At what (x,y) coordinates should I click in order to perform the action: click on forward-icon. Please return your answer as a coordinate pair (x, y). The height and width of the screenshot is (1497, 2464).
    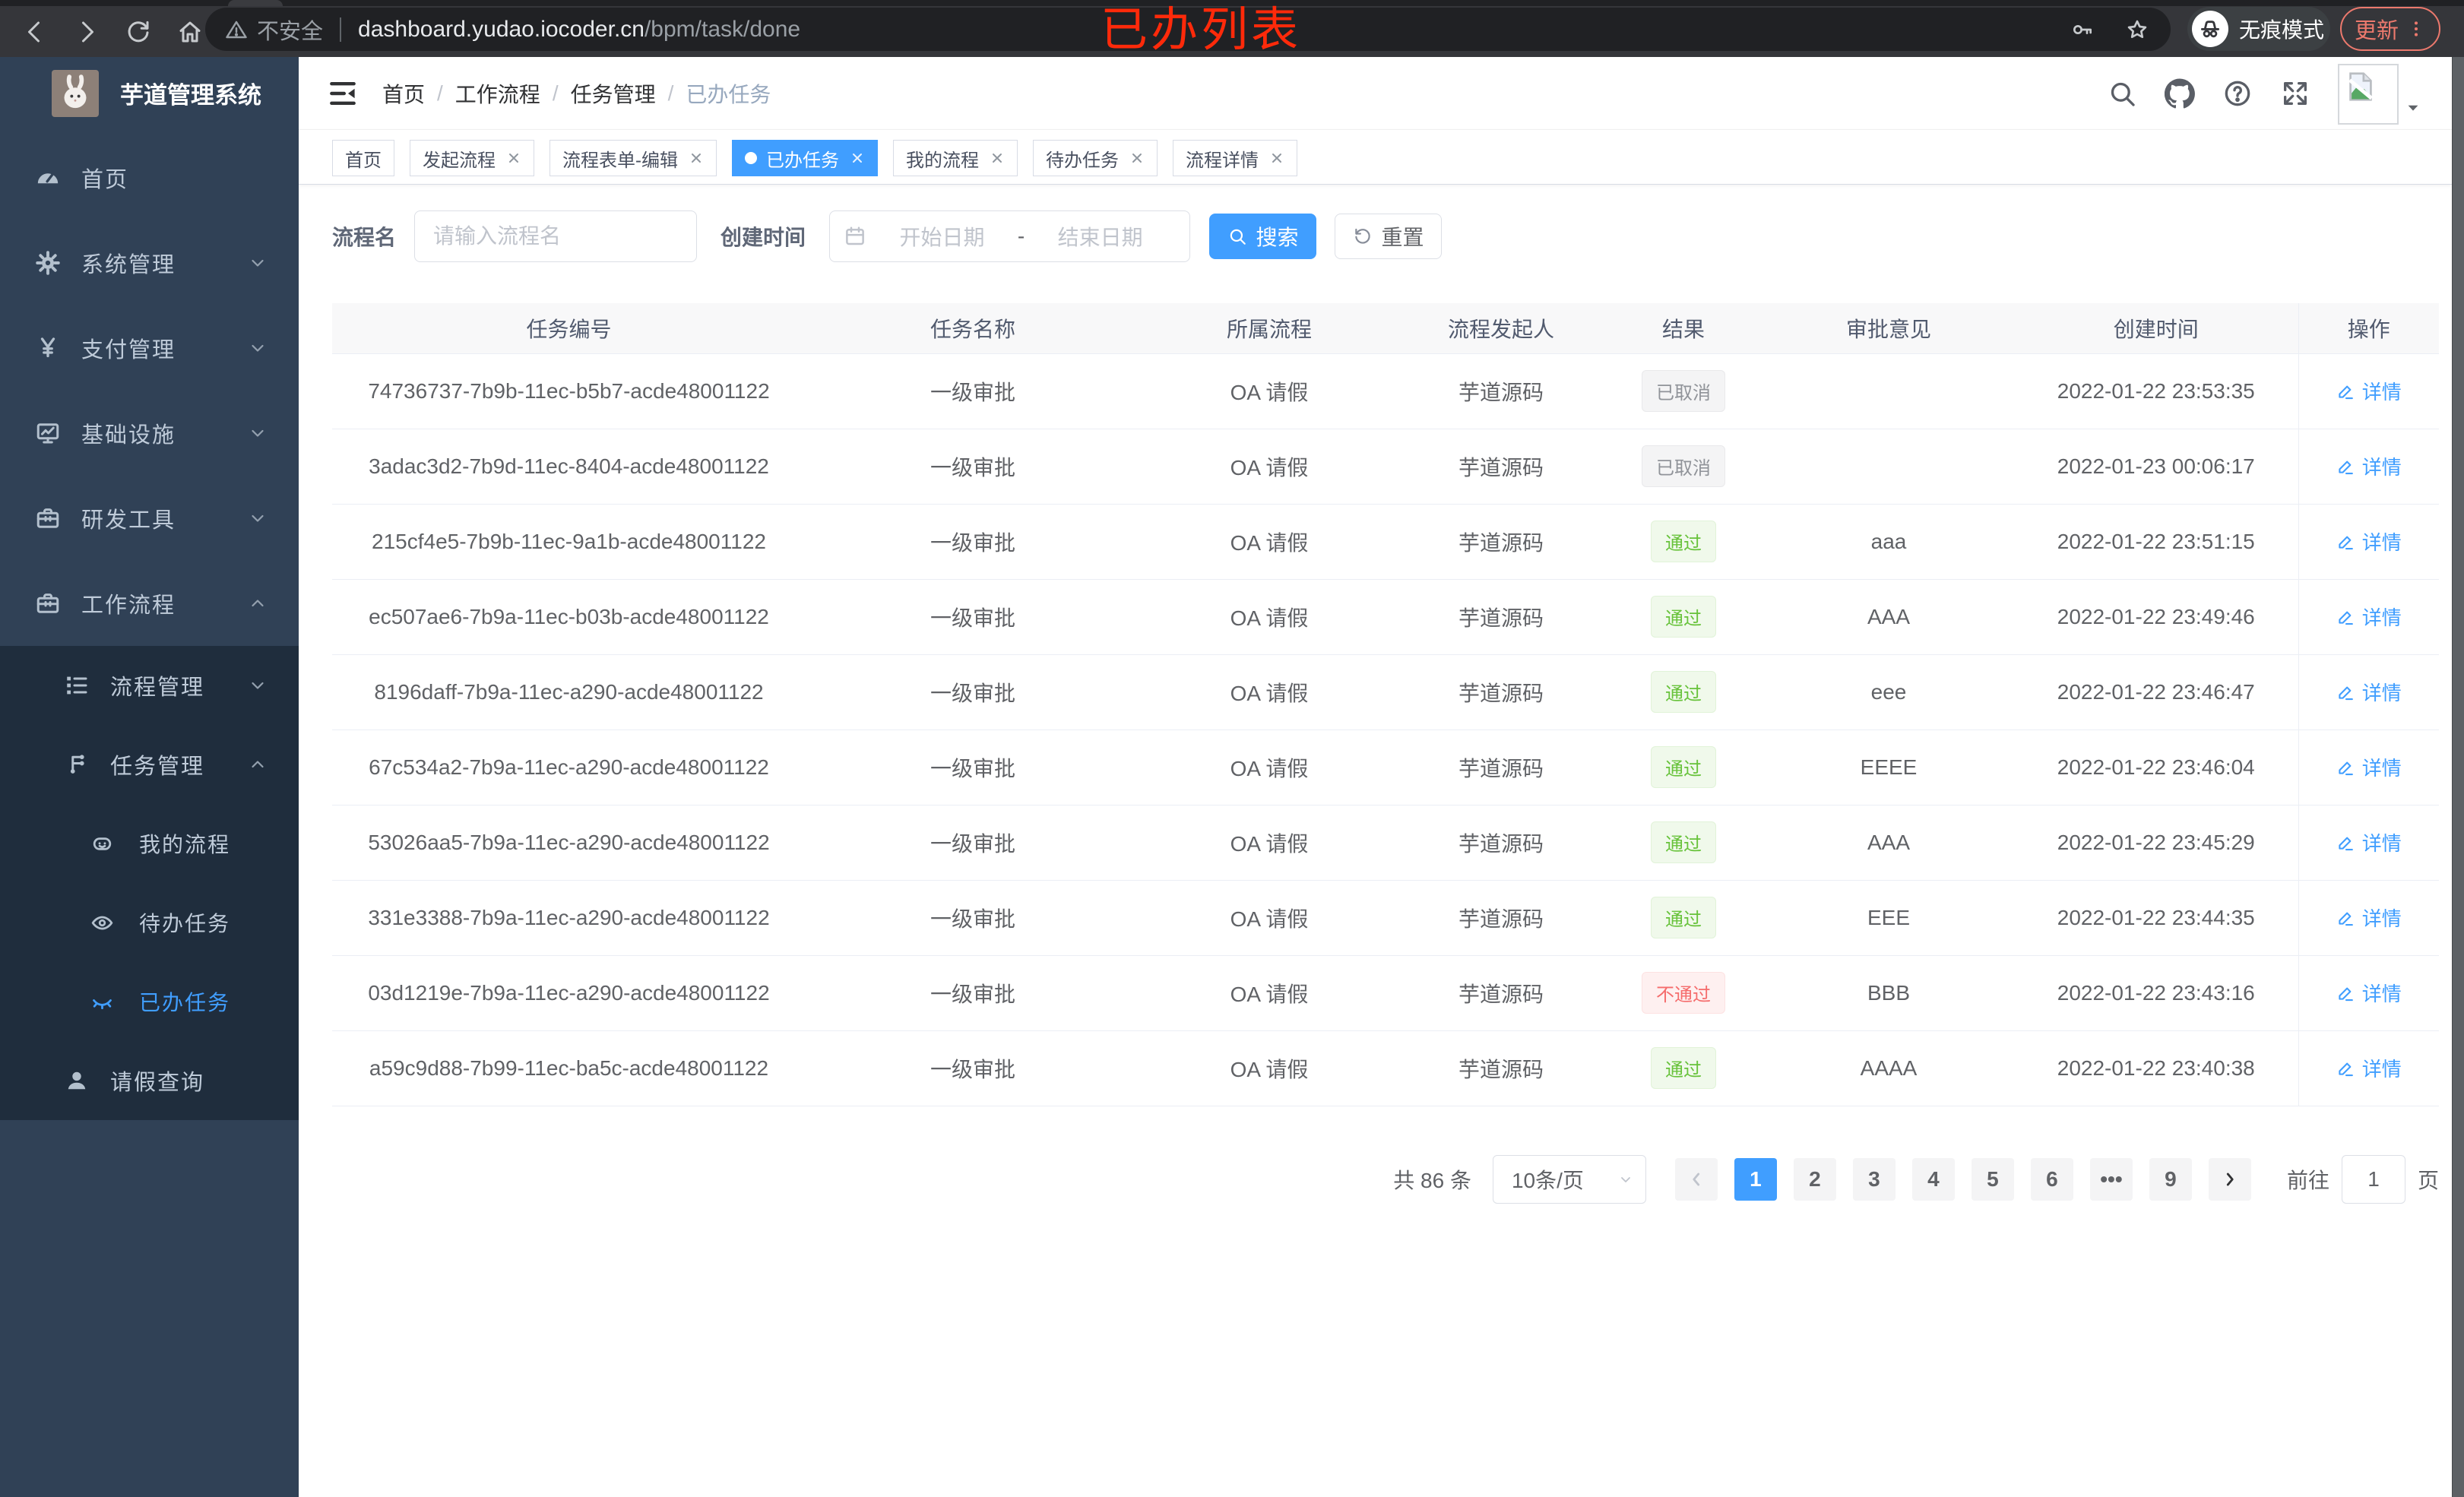
    Looking at the image, I should click on (86, 32).